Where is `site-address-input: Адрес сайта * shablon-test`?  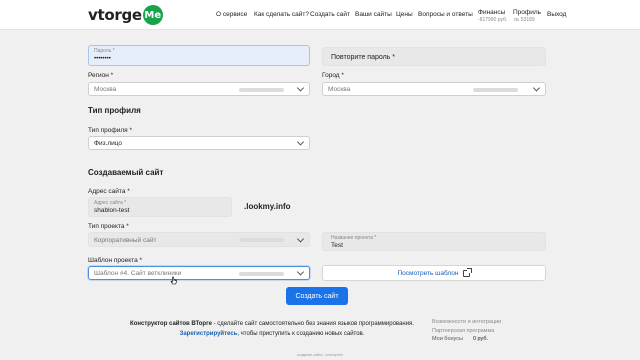 site-address-input: Адрес сайта * shablon-test is located at coordinates (160, 207).